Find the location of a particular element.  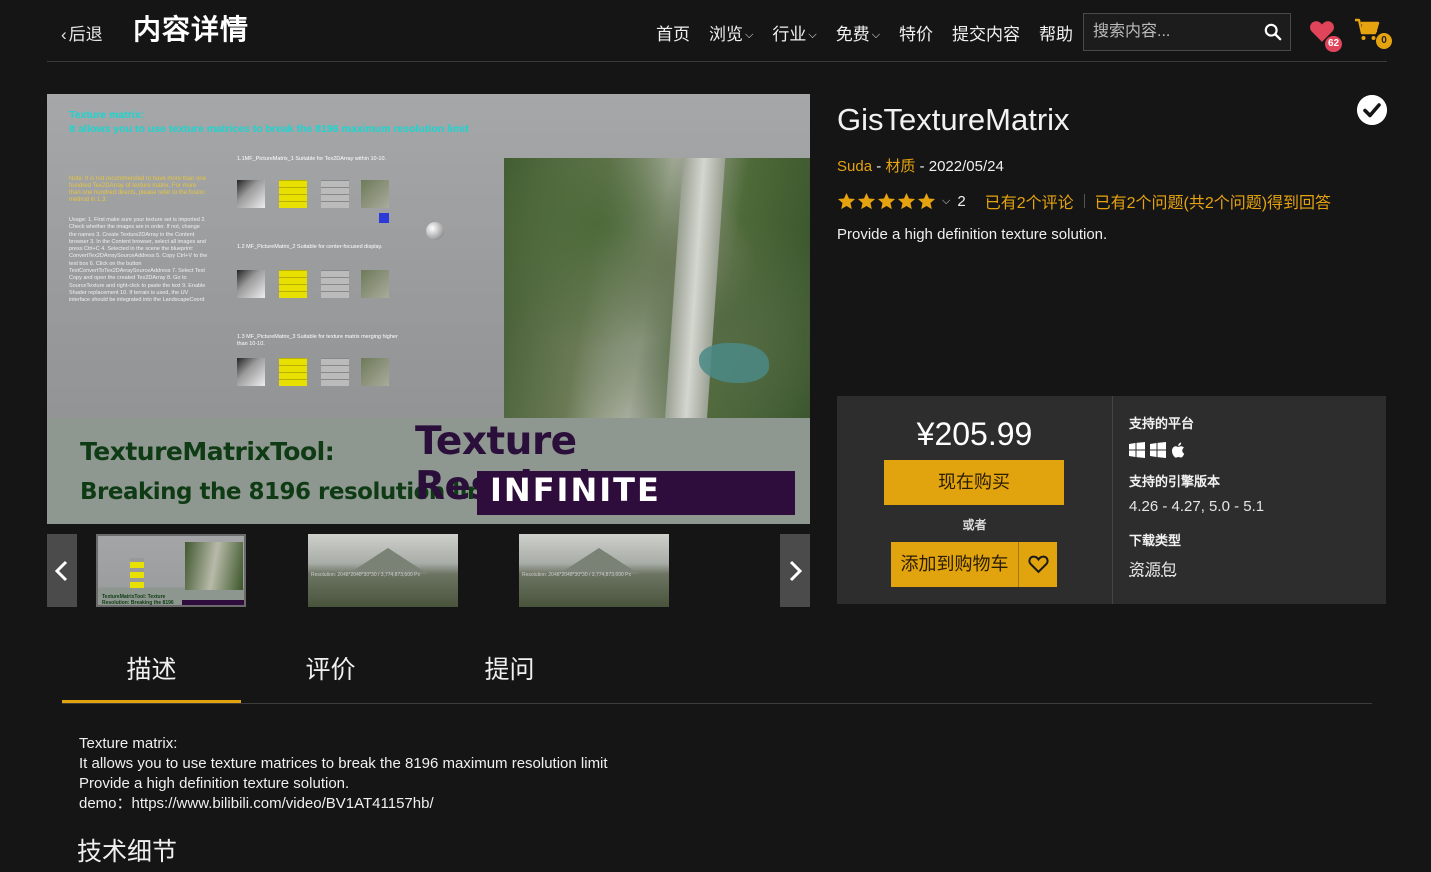

category-link: 材质 is located at coordinates (900, 166).